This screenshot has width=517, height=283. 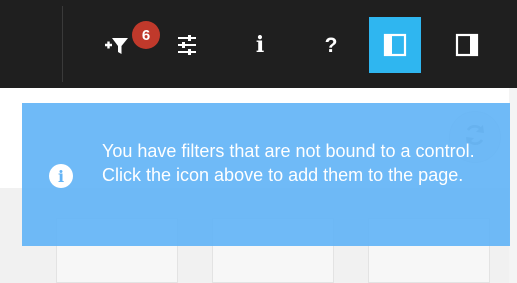 I want to click on filter-count-badge: 6, so click(x=146, y=35).